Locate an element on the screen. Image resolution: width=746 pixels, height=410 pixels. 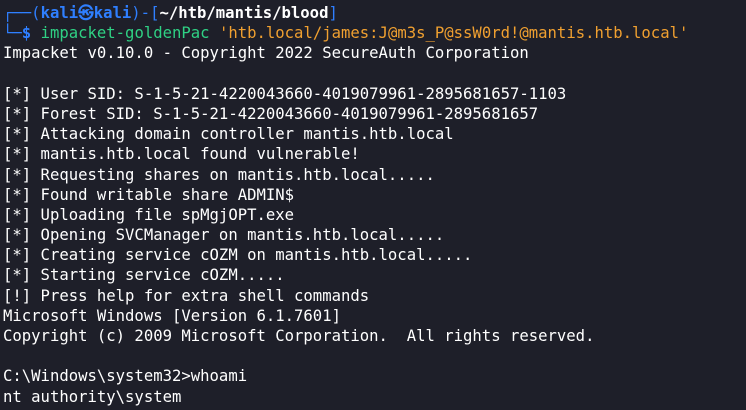
command-name: impacket-goldenPac is located at coordinates (125, 33).